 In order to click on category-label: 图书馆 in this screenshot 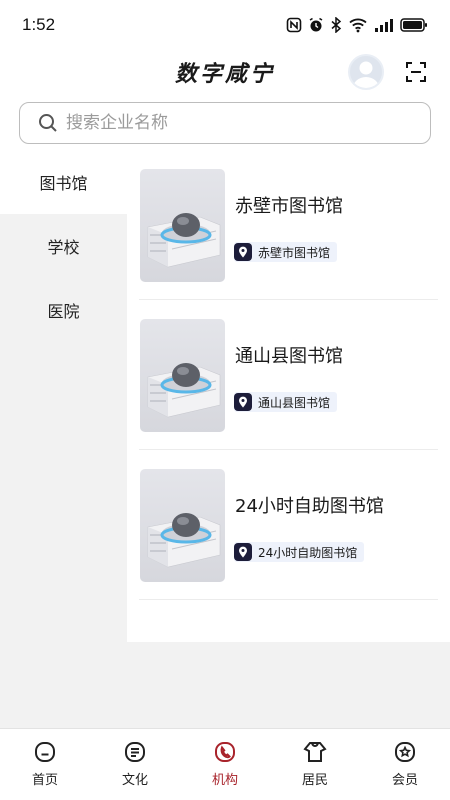, I will do `click(63, 183)`.